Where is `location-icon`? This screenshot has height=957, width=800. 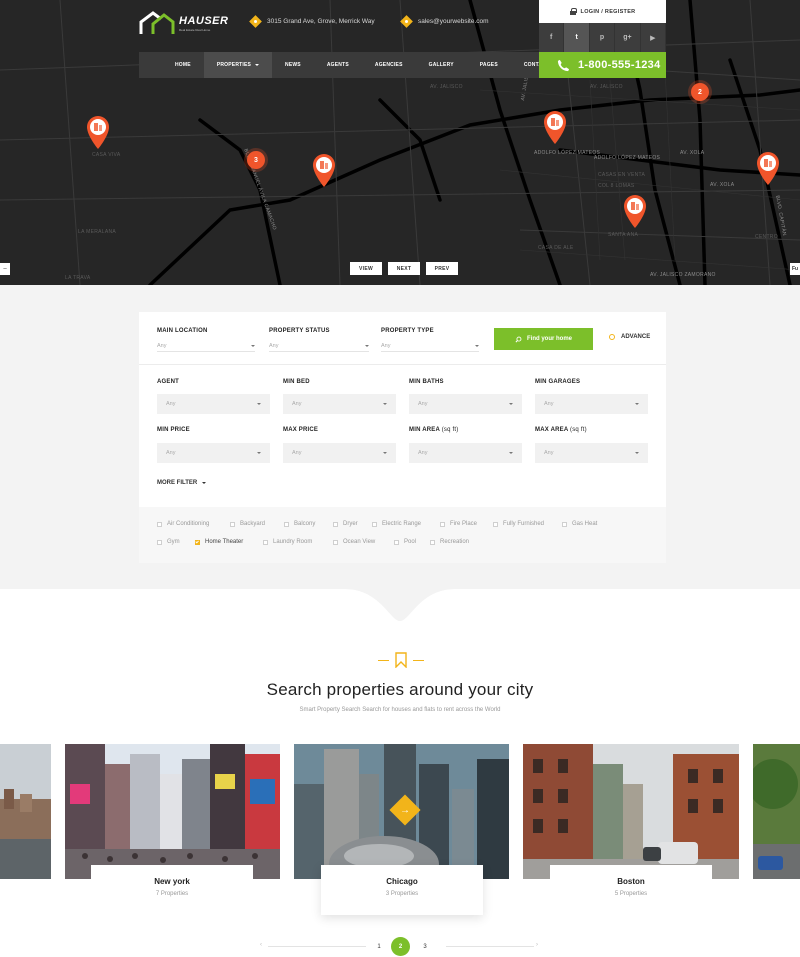 location-icon is located at coordinates (255, 21).